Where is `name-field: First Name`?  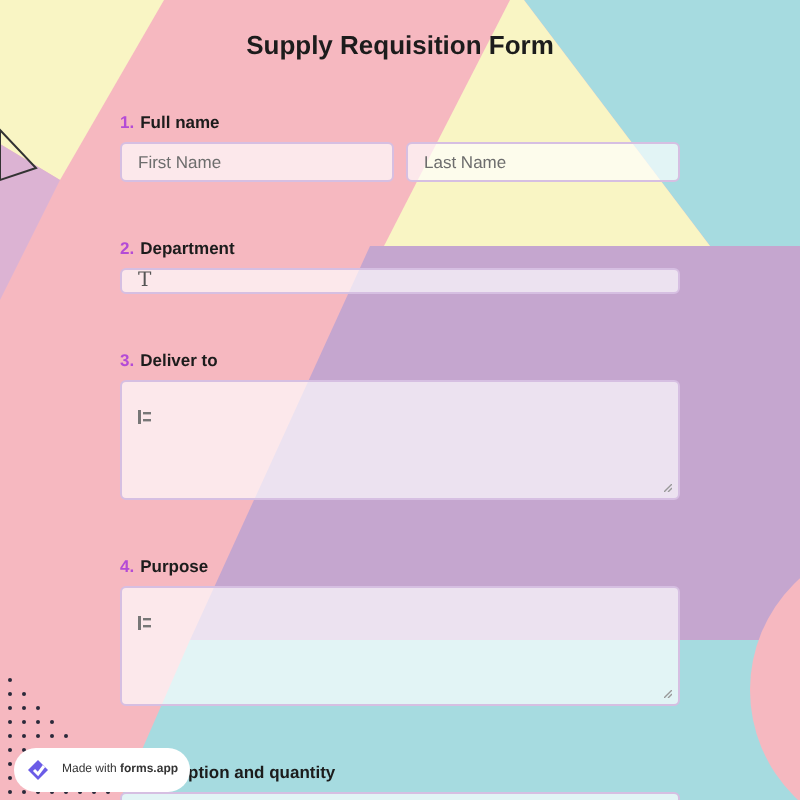 name-field: First Name is located at coordinates (257, 162).